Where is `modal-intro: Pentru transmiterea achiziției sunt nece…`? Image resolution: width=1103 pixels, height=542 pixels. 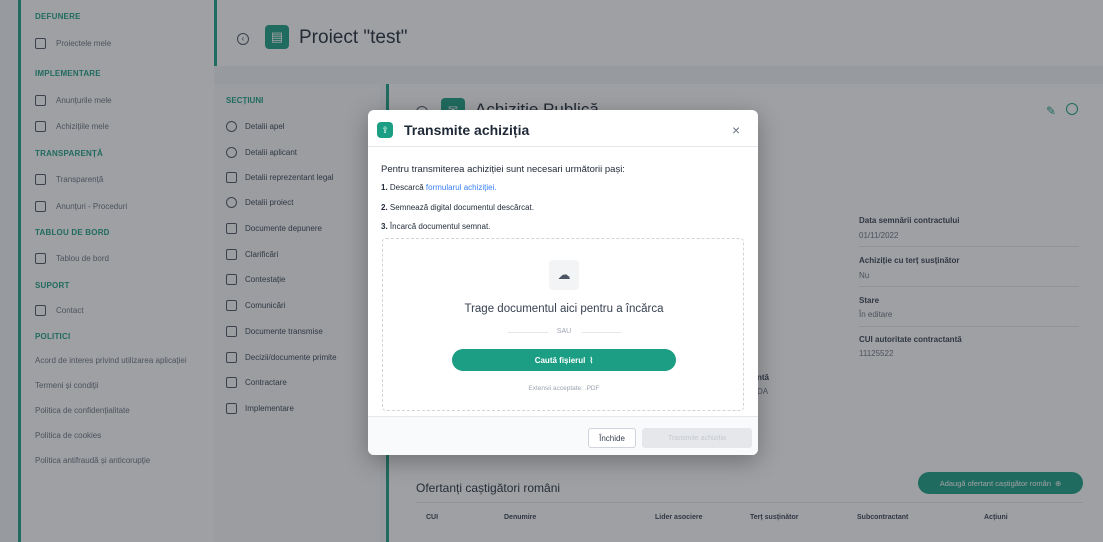 modal-intro: Pentru transmiterea achiziției sunt nece… is located at coordinates (503, 169).